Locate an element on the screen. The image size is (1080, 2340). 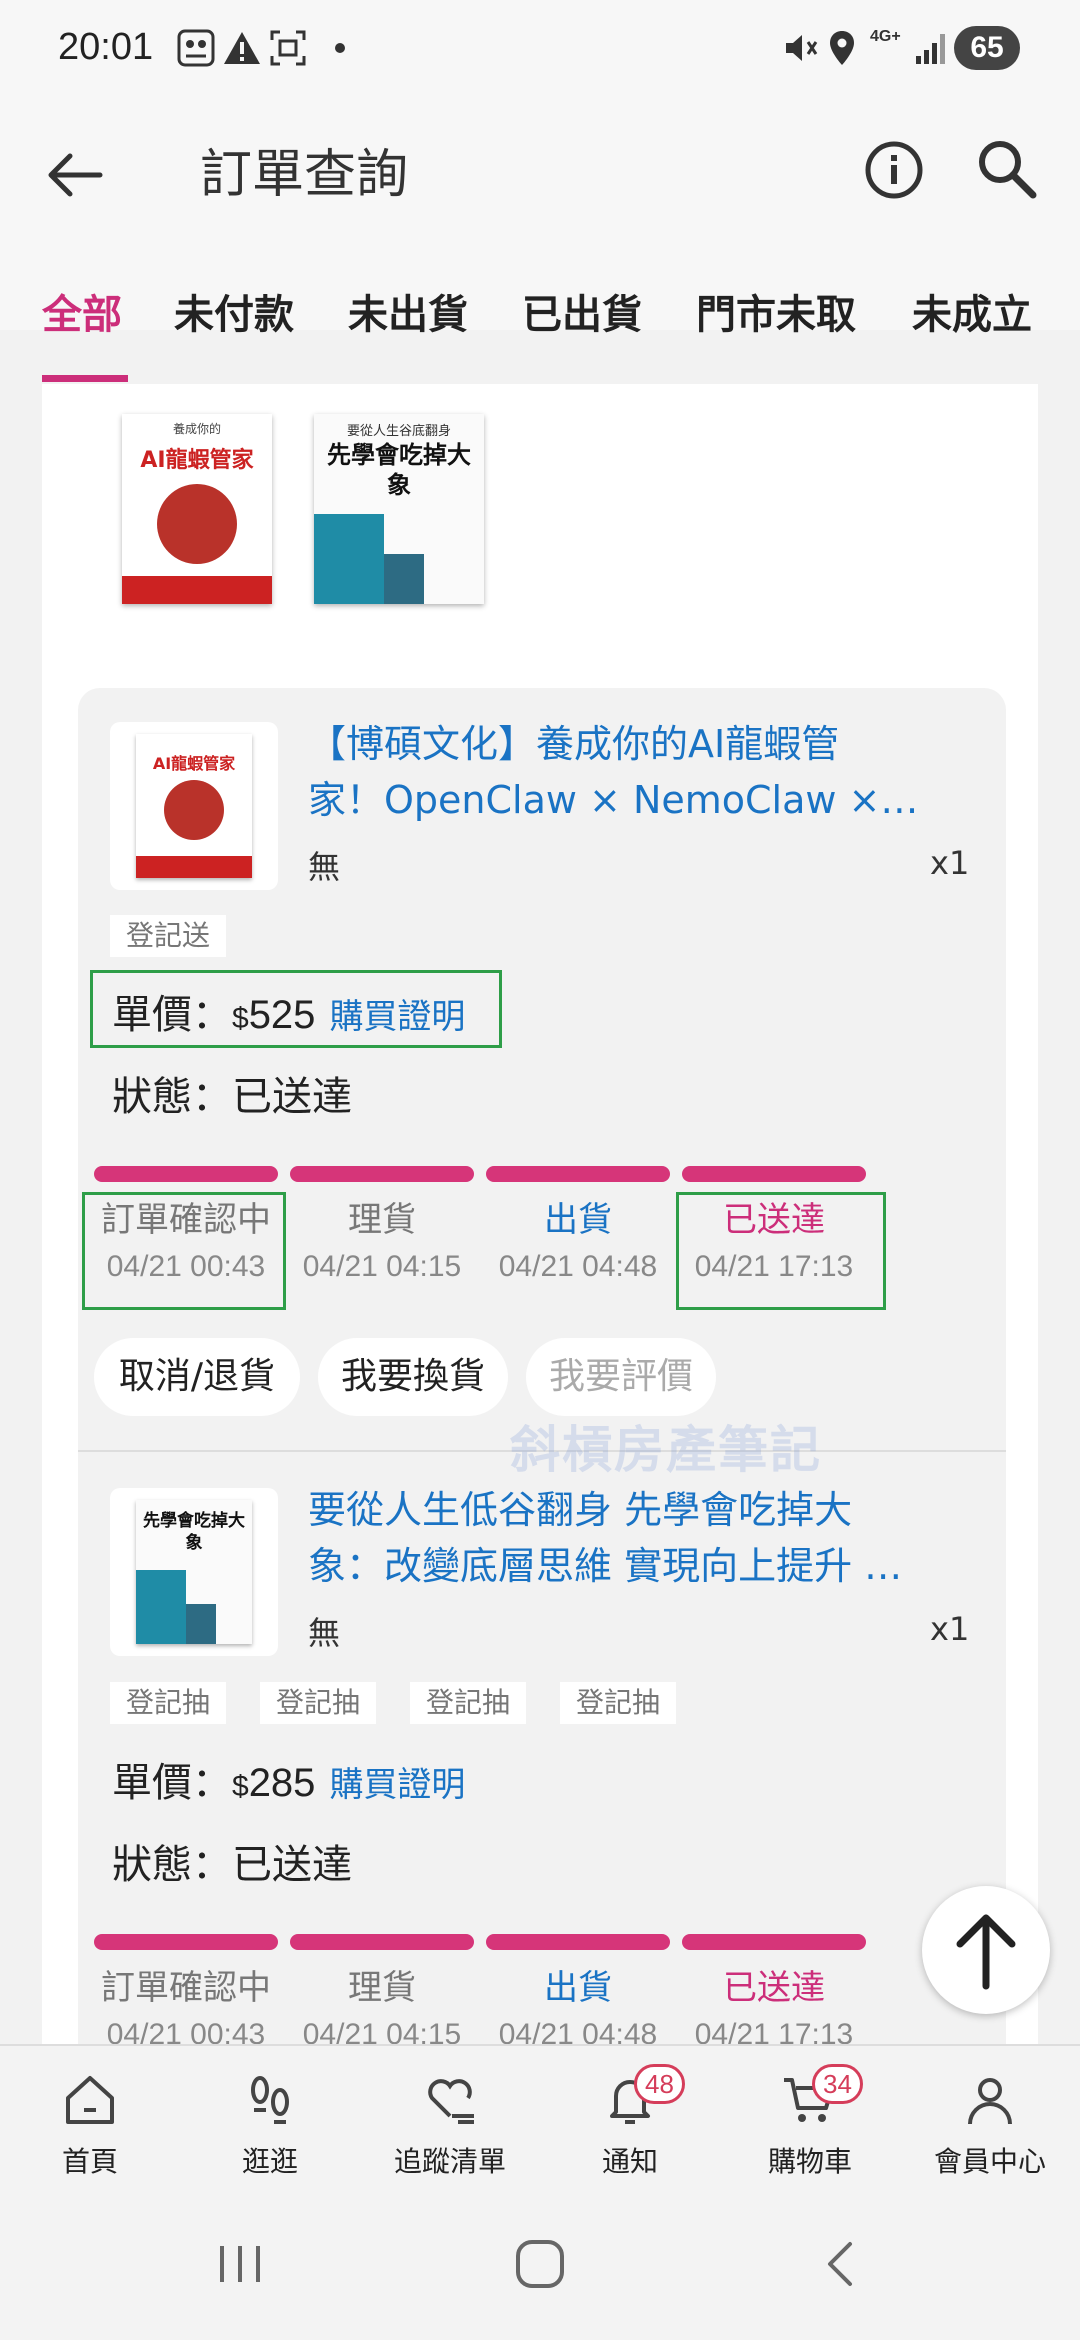
tab-not-established: 未成立 is located at coordinates (972, 335).